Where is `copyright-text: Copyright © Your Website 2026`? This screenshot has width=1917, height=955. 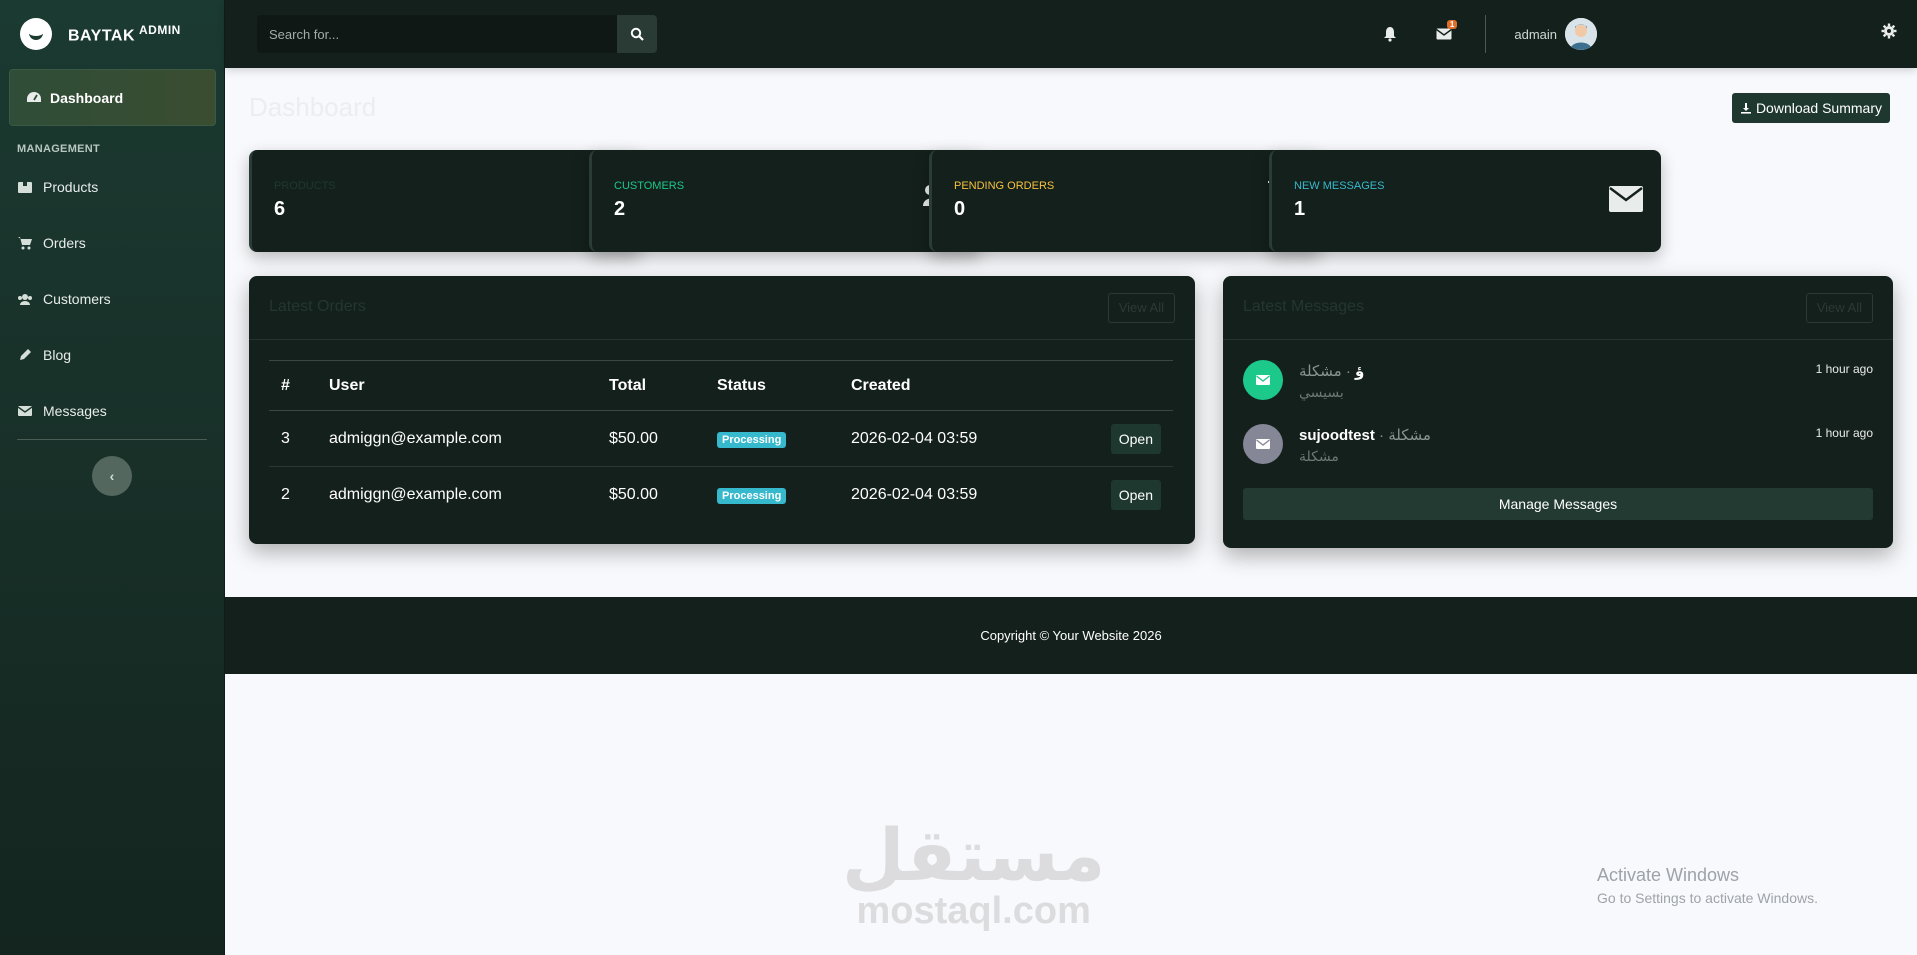
copyright-text: Copyright © Your Website 2026 is located at coordinates (1071, 635).